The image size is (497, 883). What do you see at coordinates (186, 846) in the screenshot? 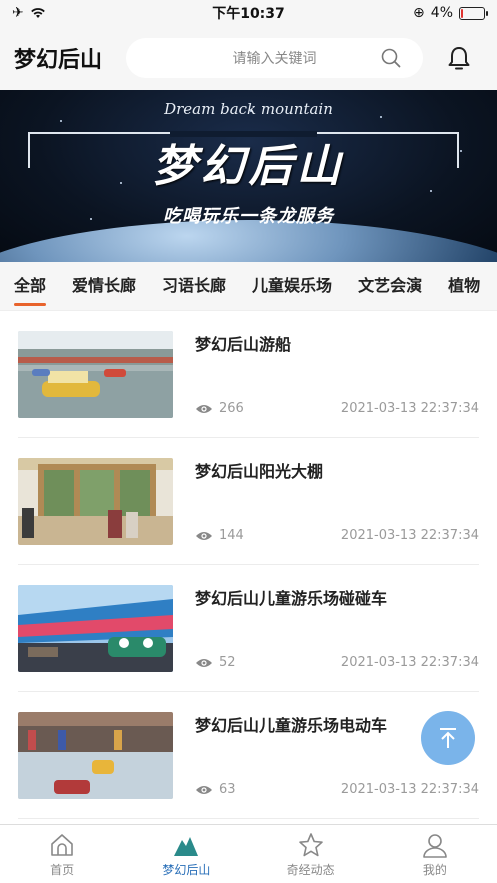
I see `mountain-icon` at bounding box center [186, 846].